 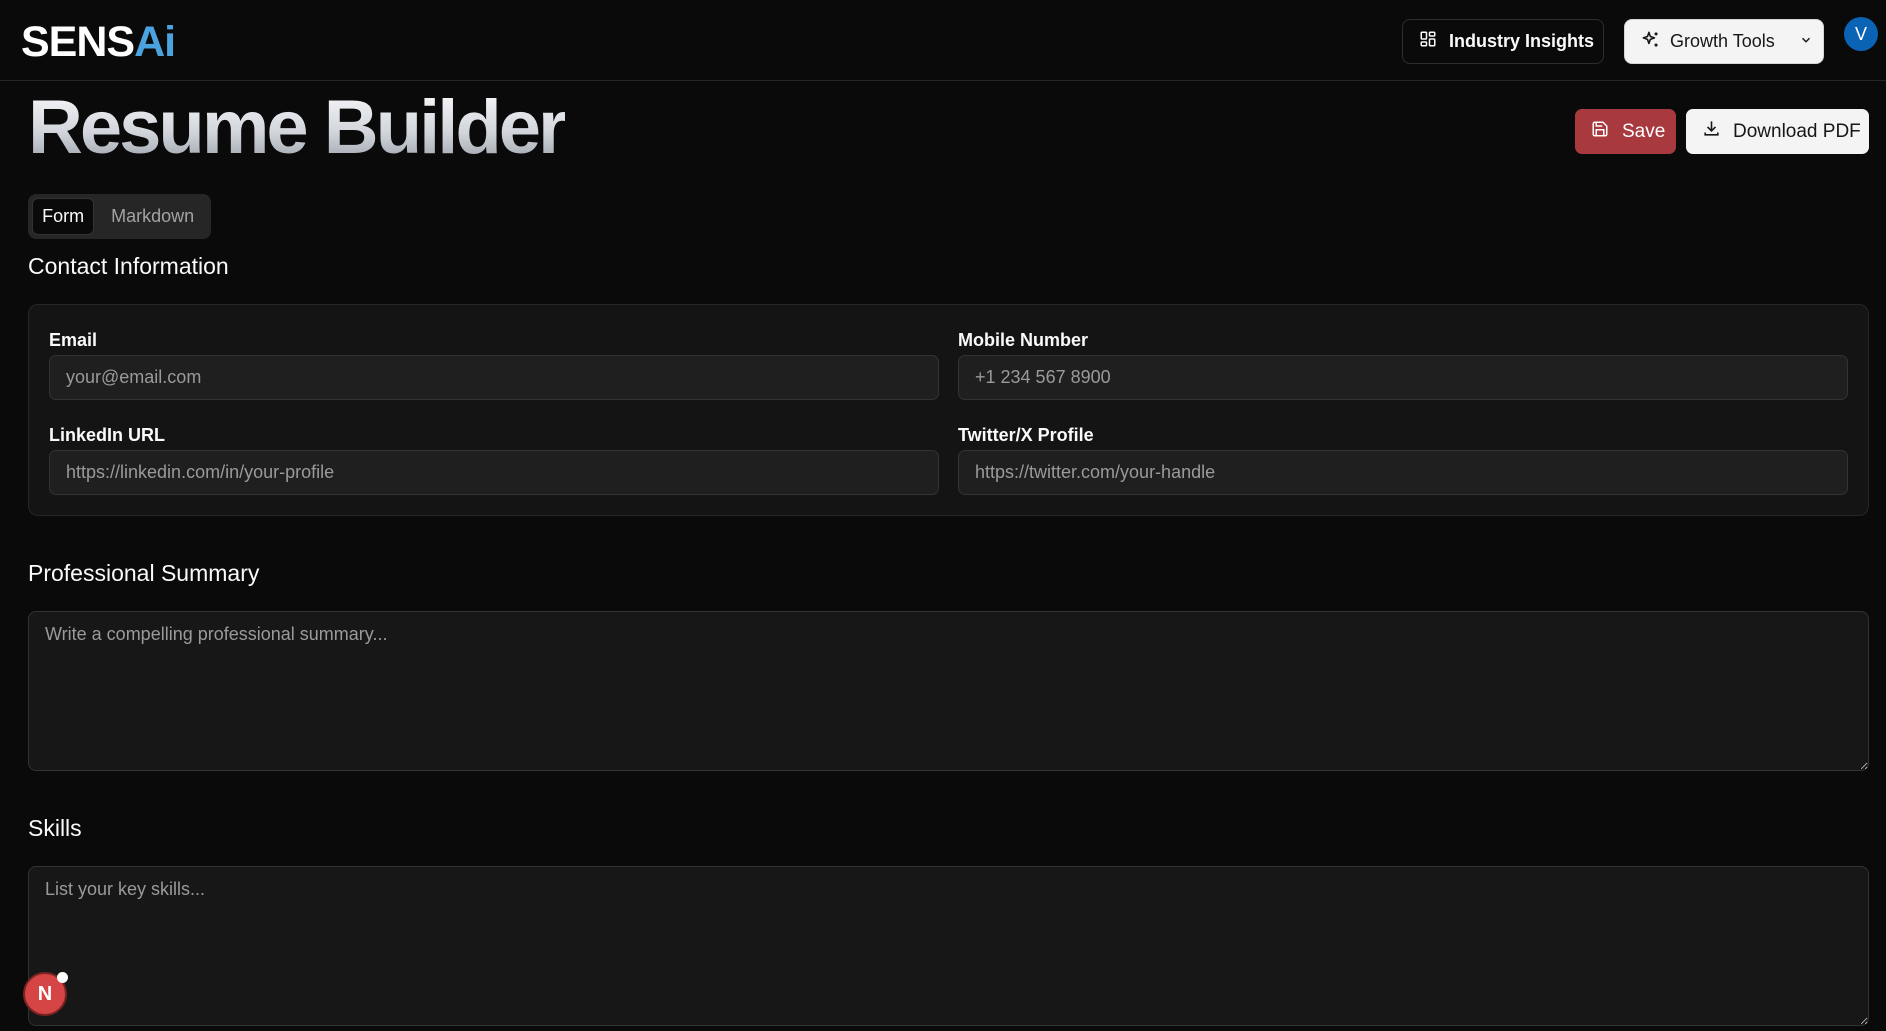 I want to click on summary-section-title: Professional Summary, so click(x=144, y=573).